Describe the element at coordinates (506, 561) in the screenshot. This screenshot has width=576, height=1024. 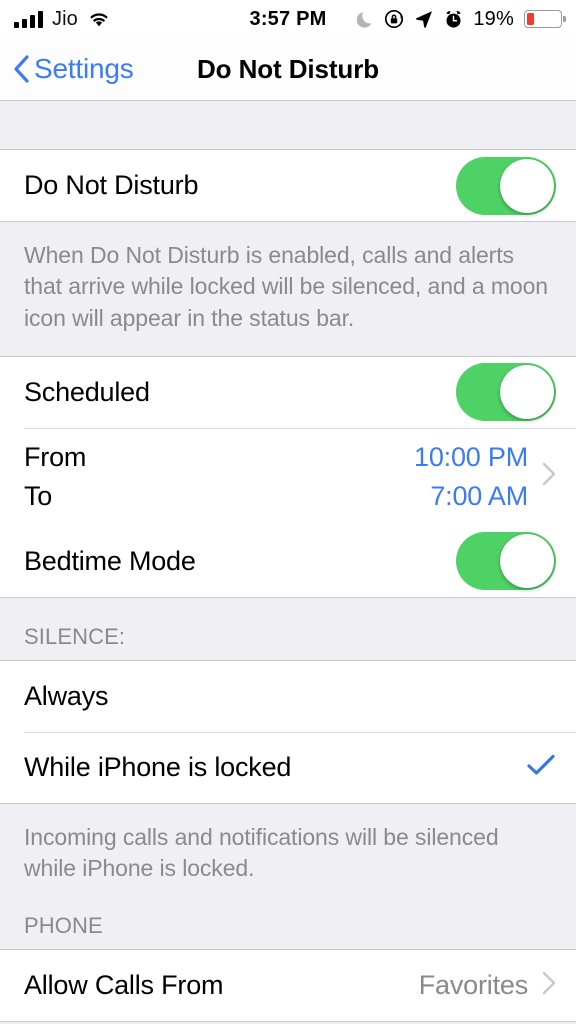
I see `toggle-bedtime-mode` at that location.